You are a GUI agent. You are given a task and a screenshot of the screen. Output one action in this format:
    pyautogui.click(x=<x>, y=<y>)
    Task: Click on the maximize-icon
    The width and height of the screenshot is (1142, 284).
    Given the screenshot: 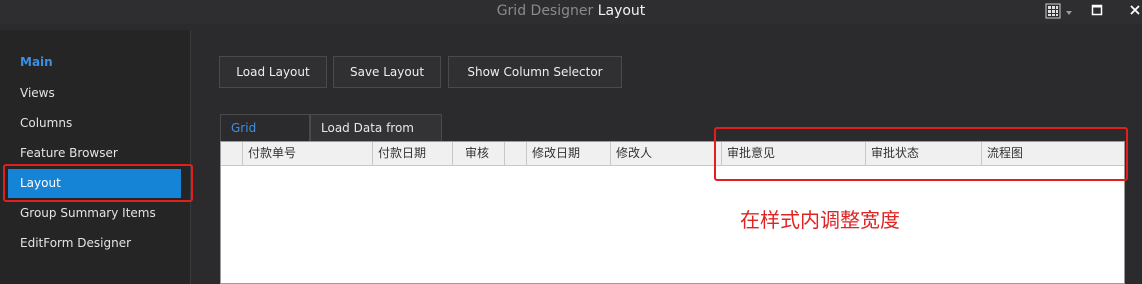 What is the action you would take?
    pyautogui.click(x=1097, y=13)
    